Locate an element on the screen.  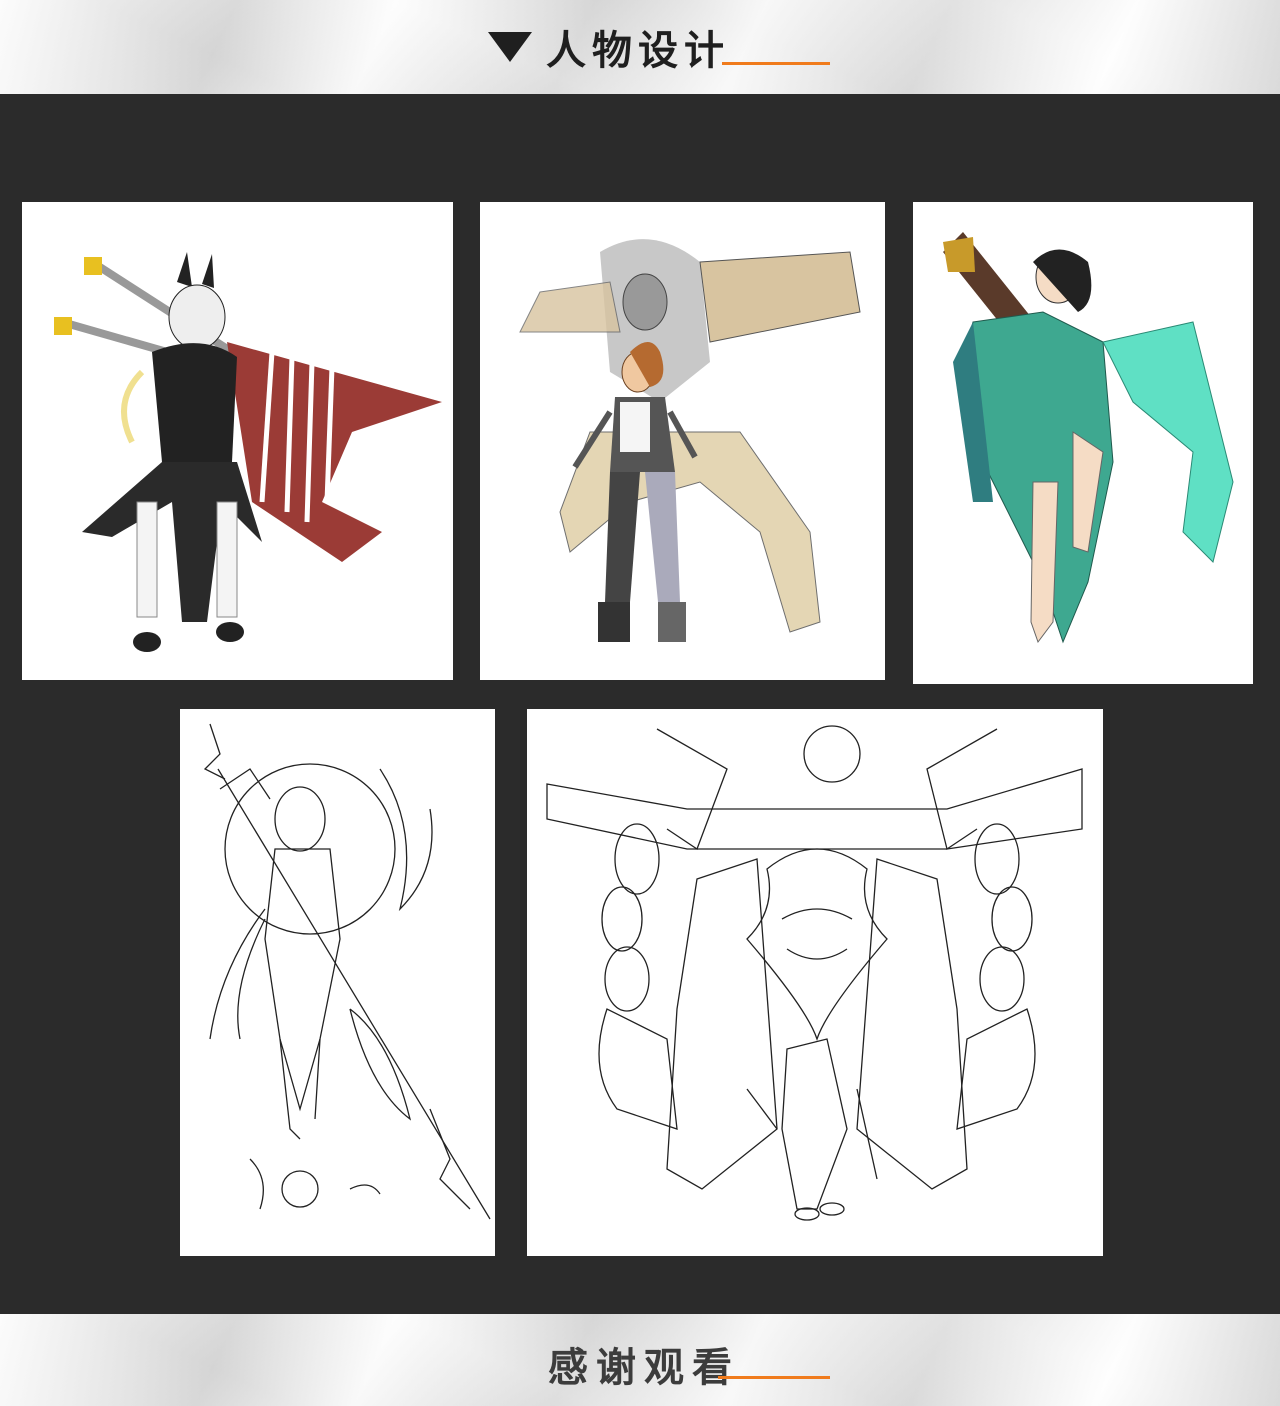
footer-accent-line is located at coordinates (774, 1377).